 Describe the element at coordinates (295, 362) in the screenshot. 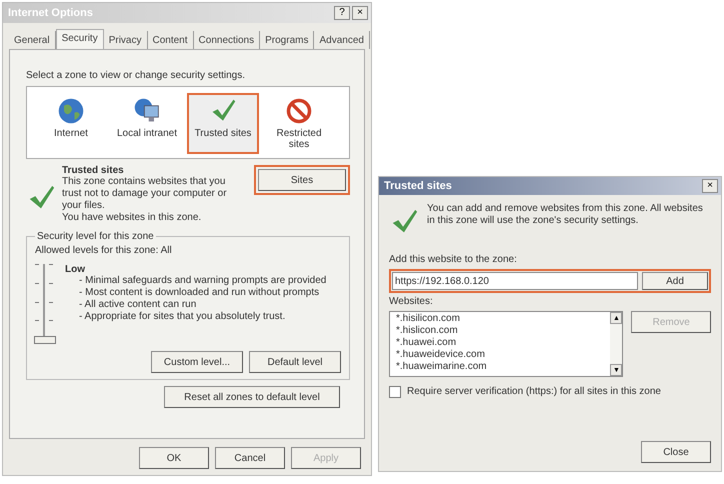

I see `level-button: Default level` at that location.